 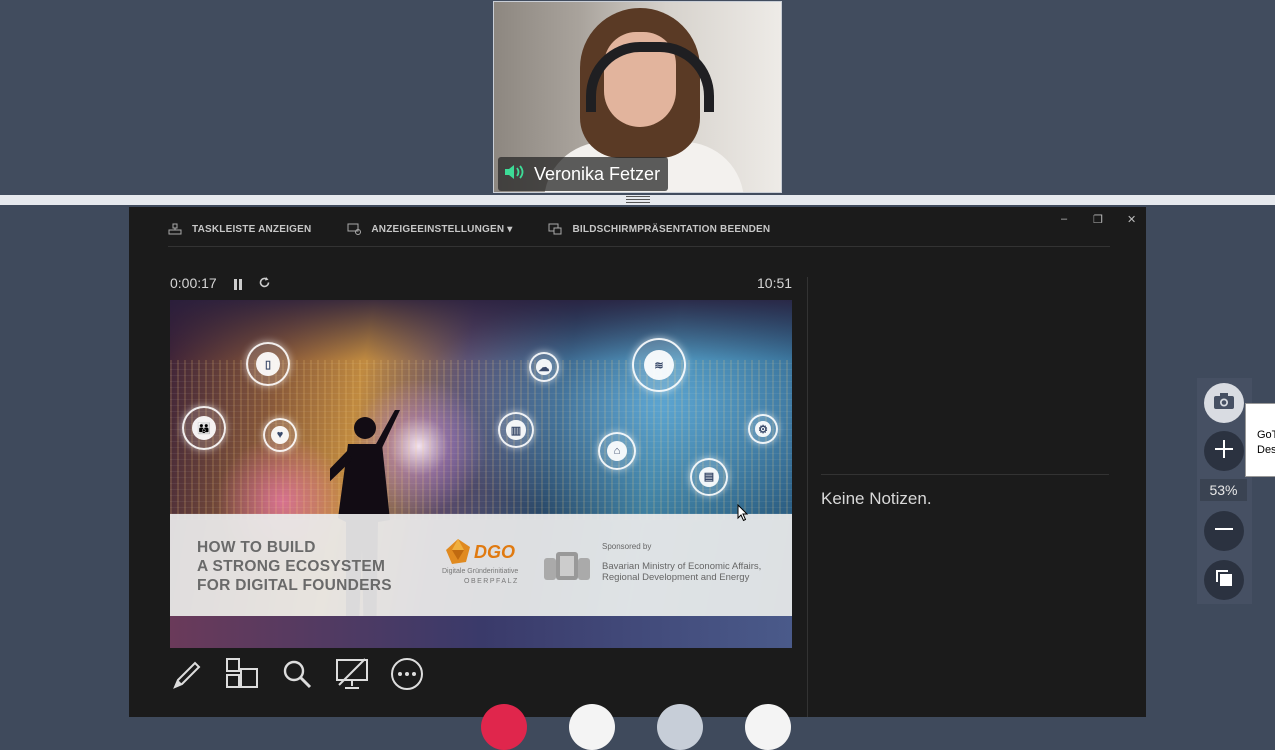 I want to click on participant-name: Veronika Fetzer, so click(x=597, y=173).